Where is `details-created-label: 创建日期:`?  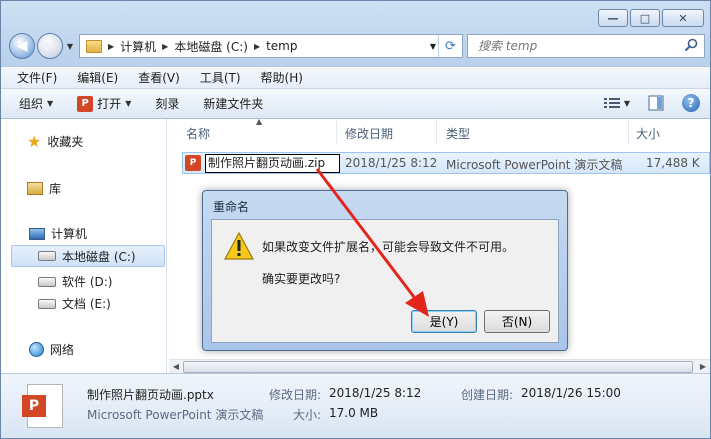 details-created-label: 创建日期: is located at coordinates (487, 395).